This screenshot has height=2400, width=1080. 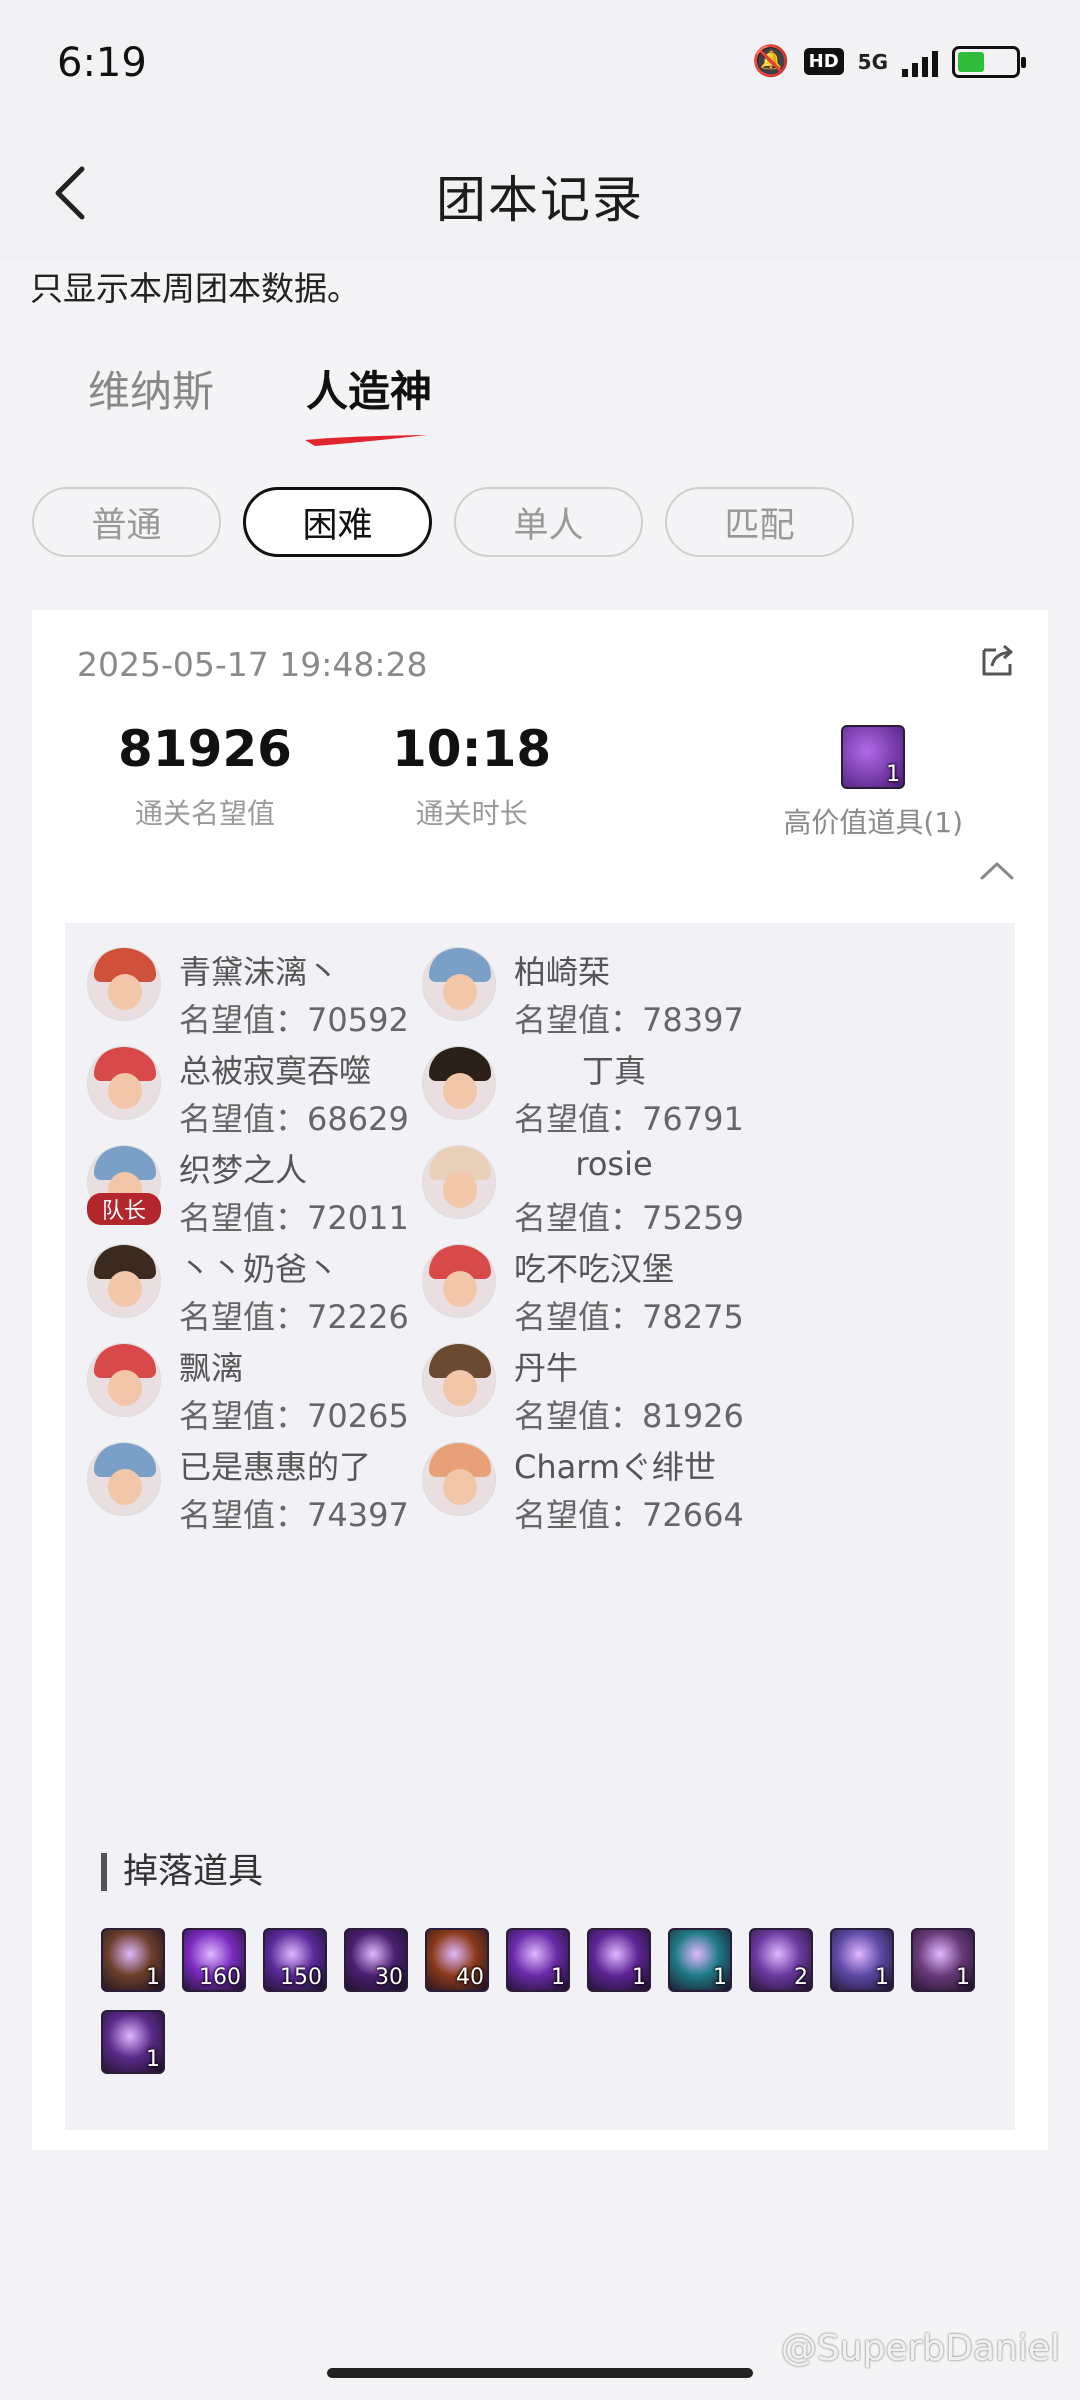 What do you see at coordinates (275, 1467) in the screenshot?
I see `member-name: 已是惠惠的了` at bounding box center [275, 1467].